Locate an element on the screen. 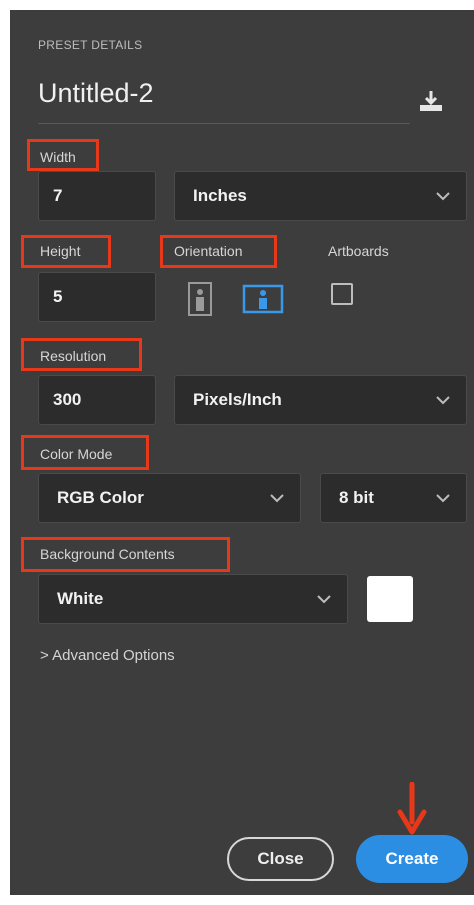 This screenshot has width=474, height=905. bit-depth-select: 8 bit is located at coordinates (393, 498).